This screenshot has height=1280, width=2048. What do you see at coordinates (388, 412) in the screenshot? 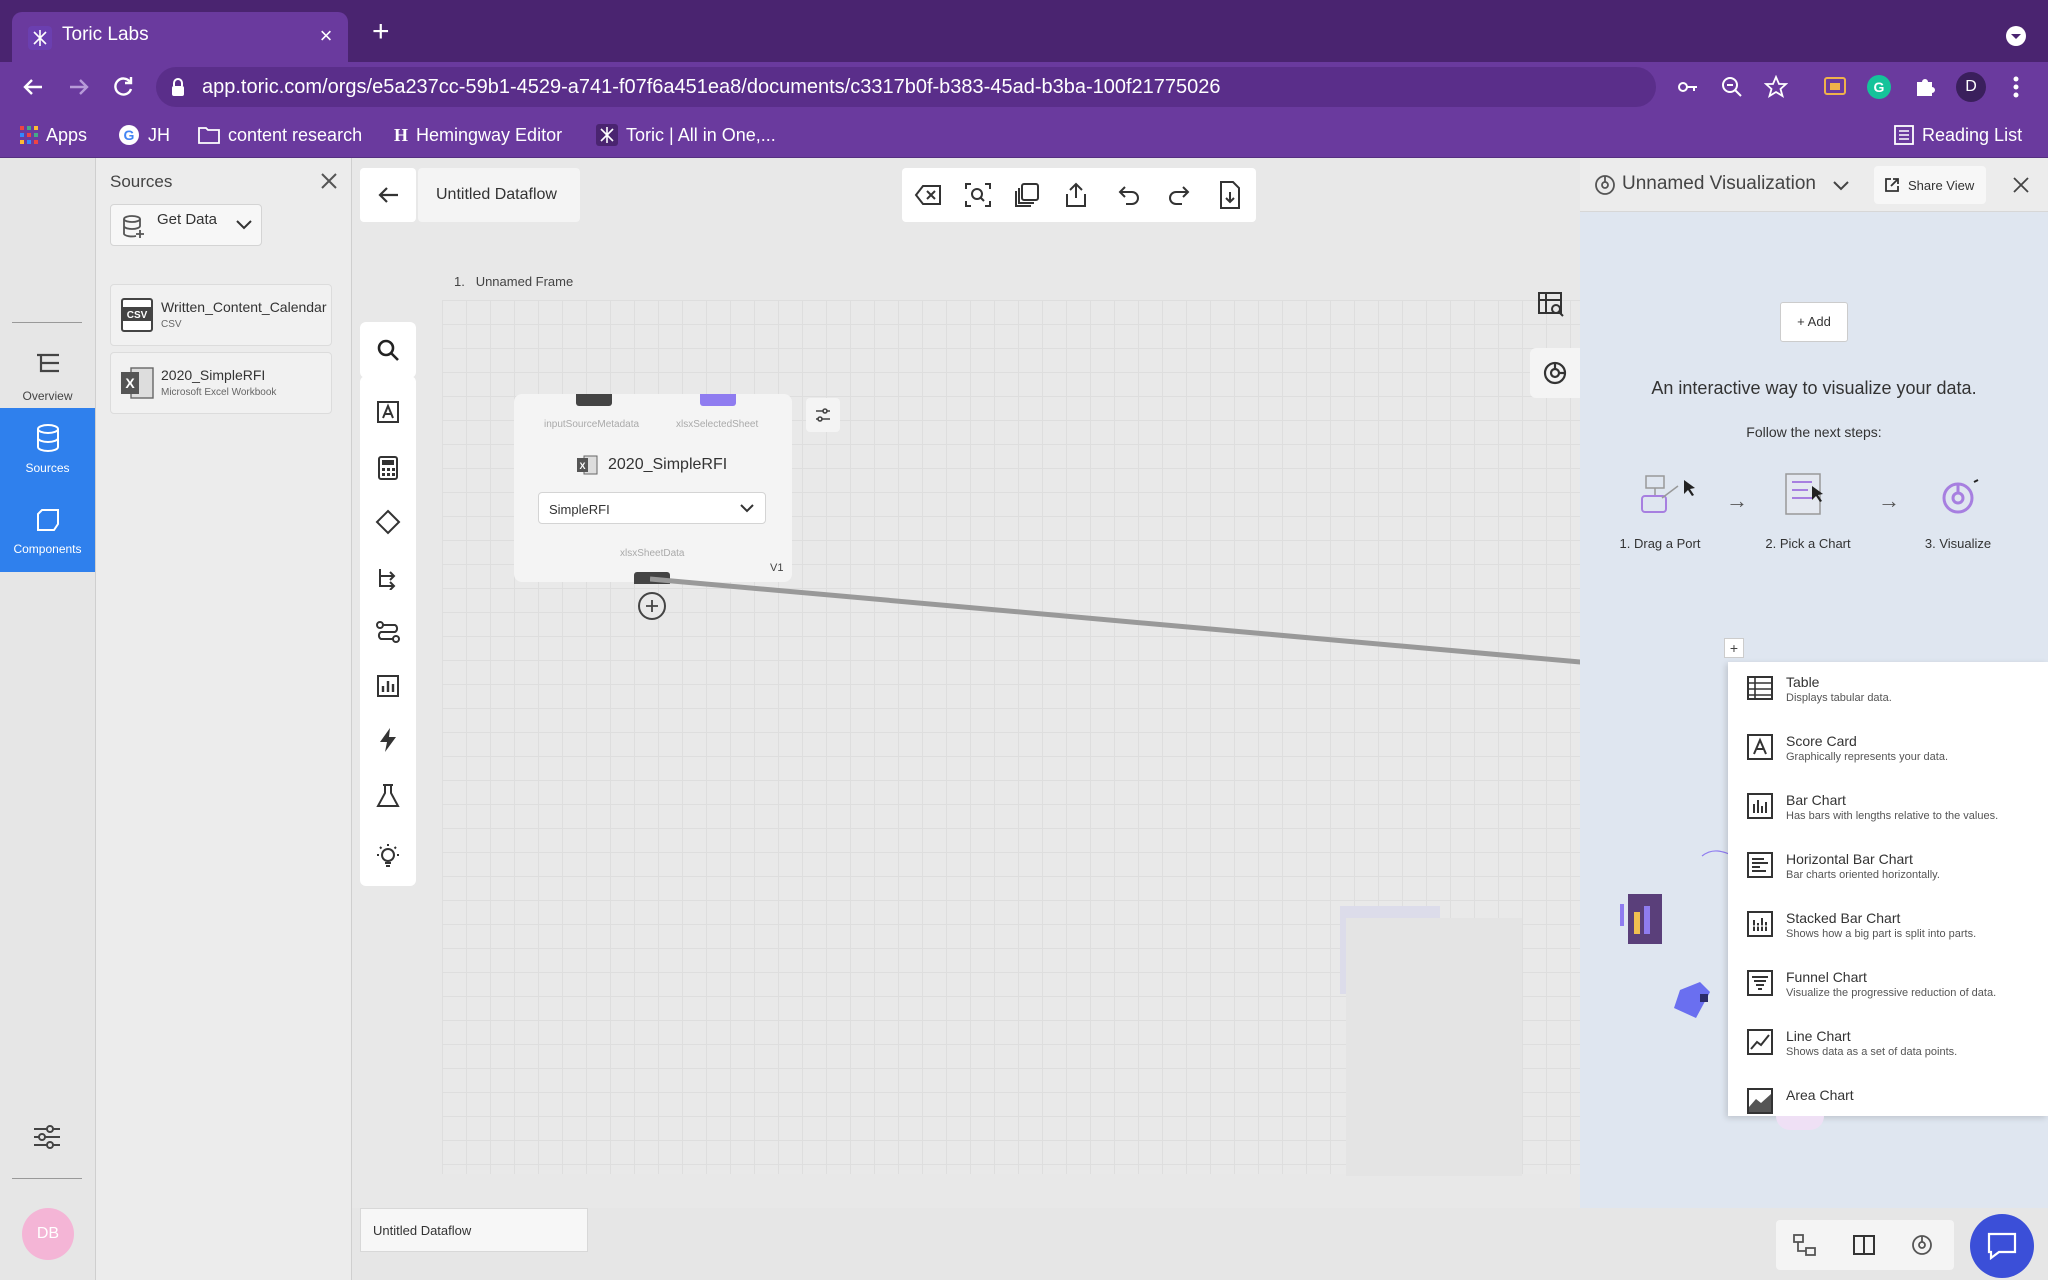
I see `text-tool-button` at bounding box center [388, 412].